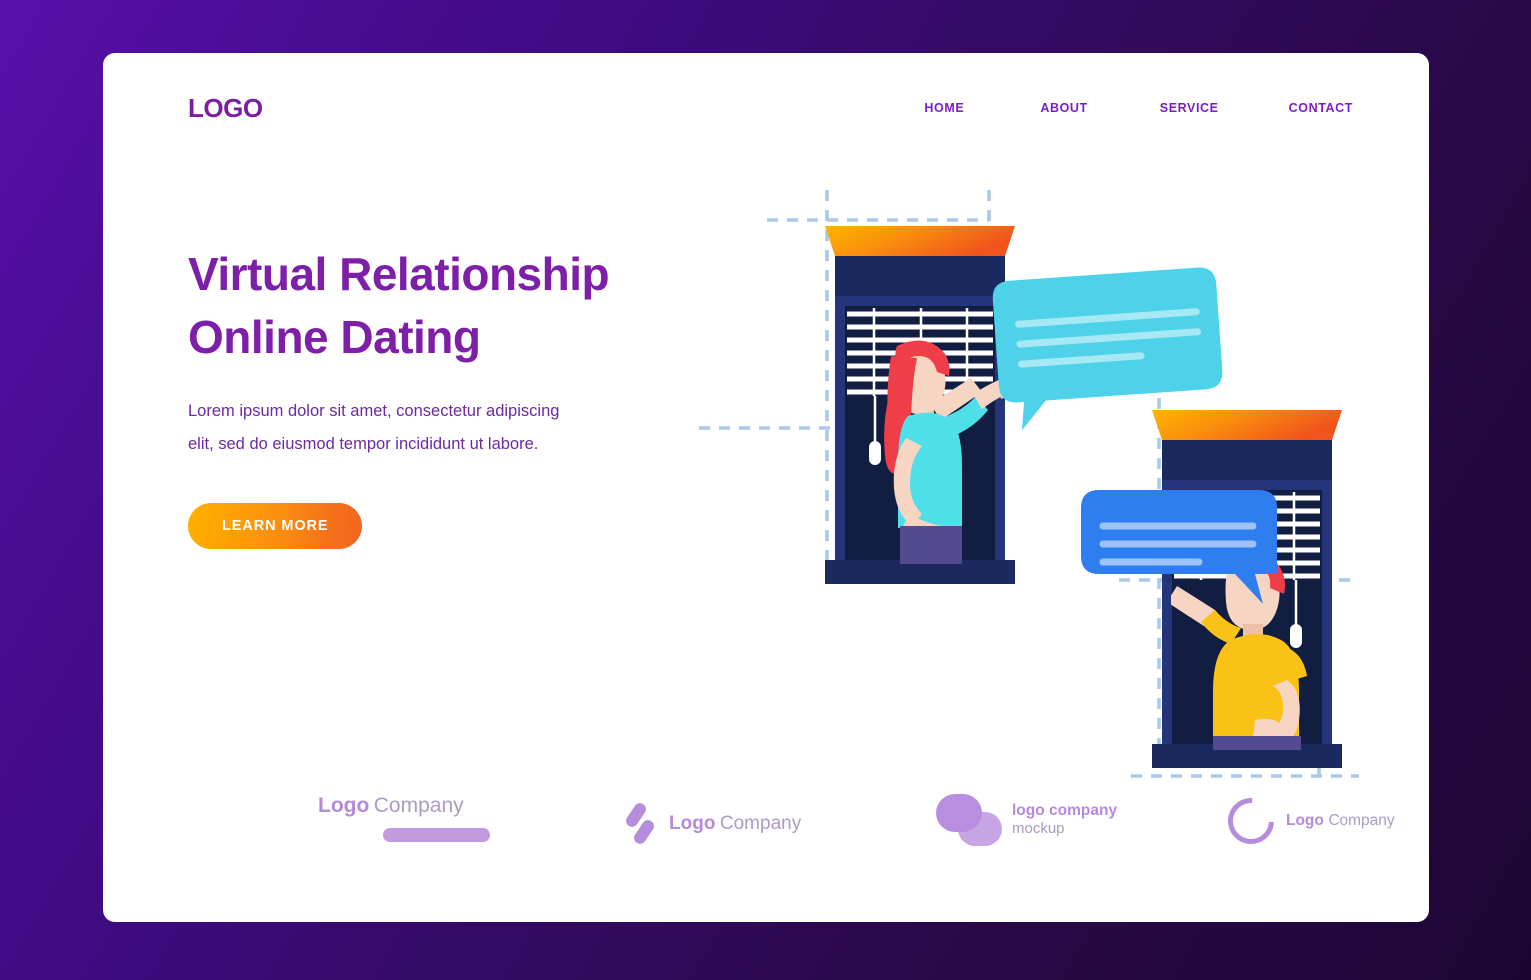  I want to click on footer-logo-underline: Logo Company, so click(404, 818).